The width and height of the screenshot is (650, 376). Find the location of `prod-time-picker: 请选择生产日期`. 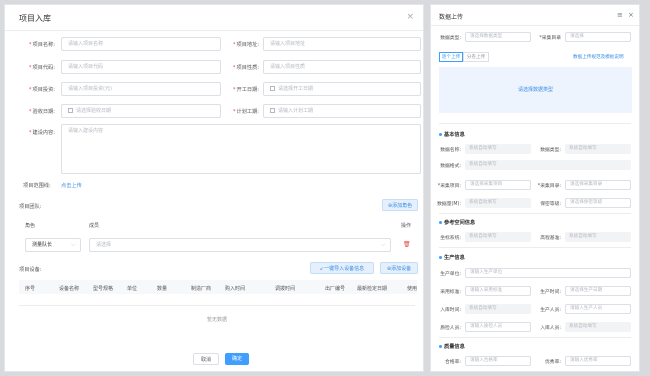

prod-time-picker: 请选择生产日期 is located at coordinates (598, 291).